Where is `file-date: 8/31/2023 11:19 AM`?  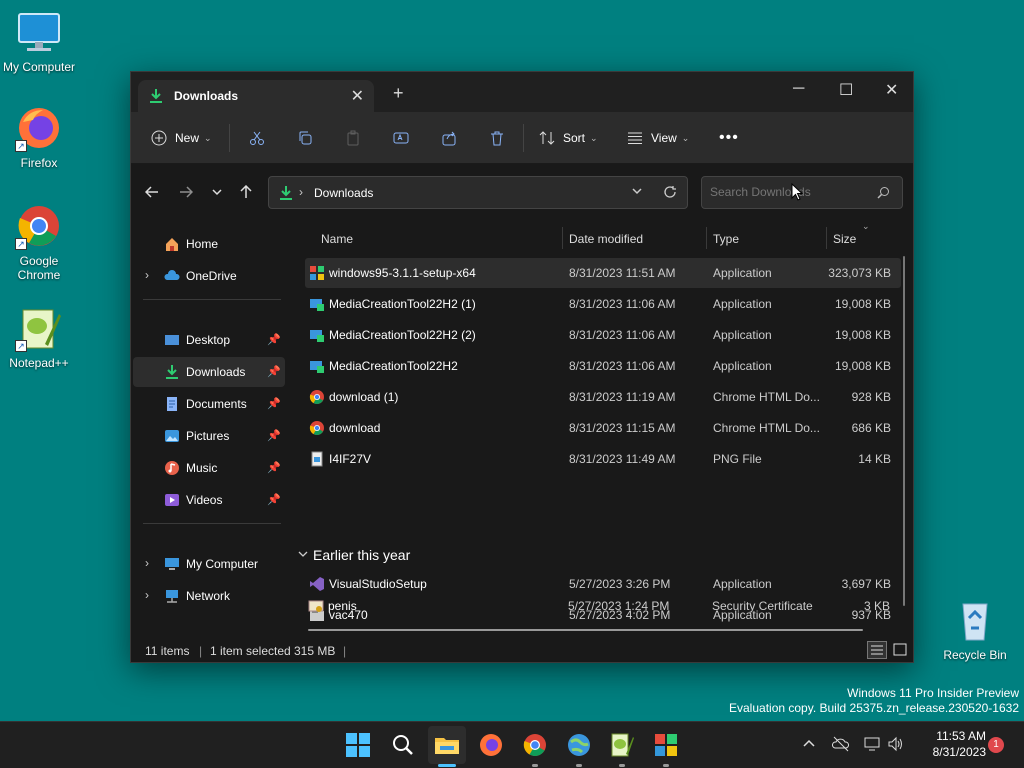
file-date: 8/31/2023 11:19 AM is located at coordinates (622, 397).